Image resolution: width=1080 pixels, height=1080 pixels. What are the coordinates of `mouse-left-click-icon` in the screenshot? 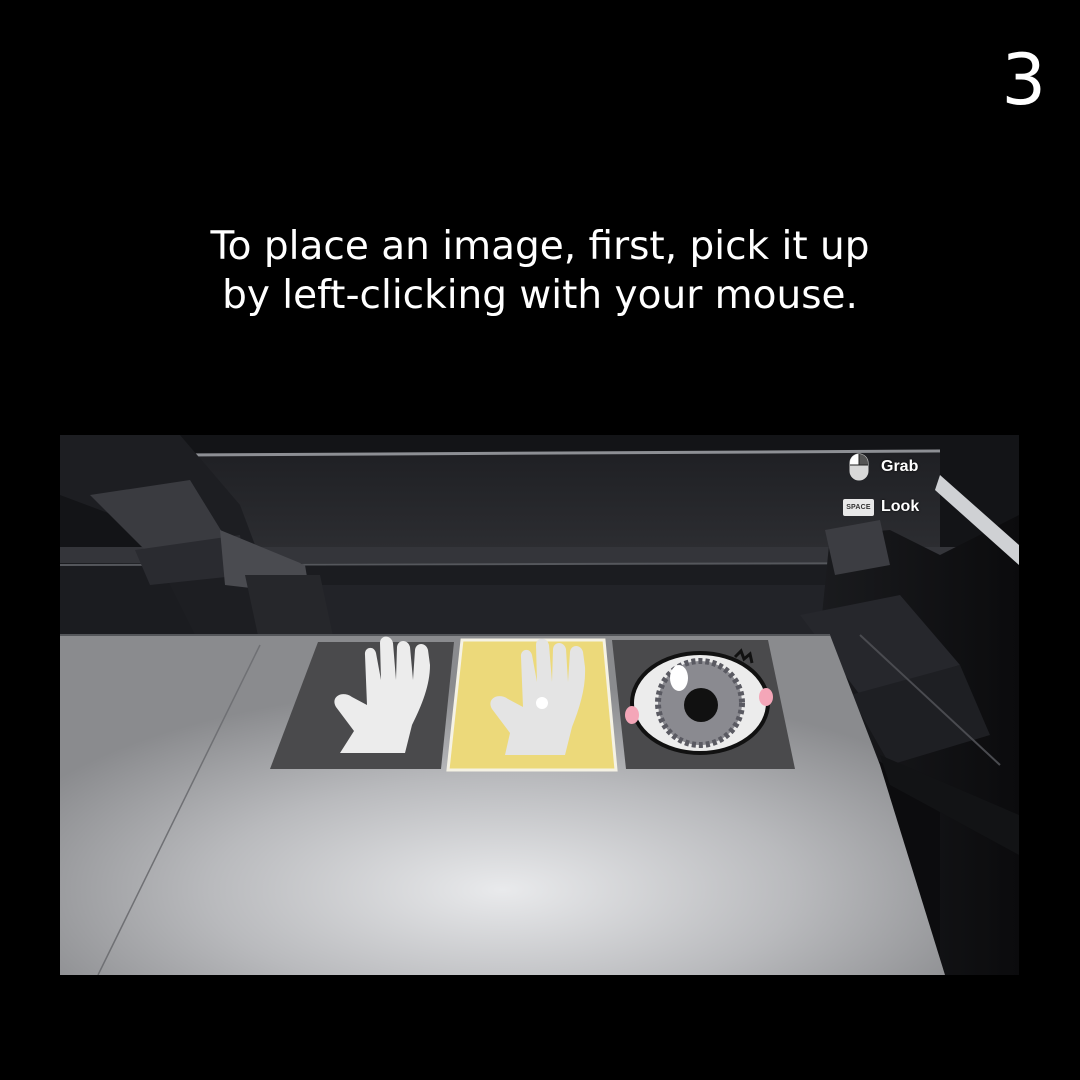 It's located at (859, 467).